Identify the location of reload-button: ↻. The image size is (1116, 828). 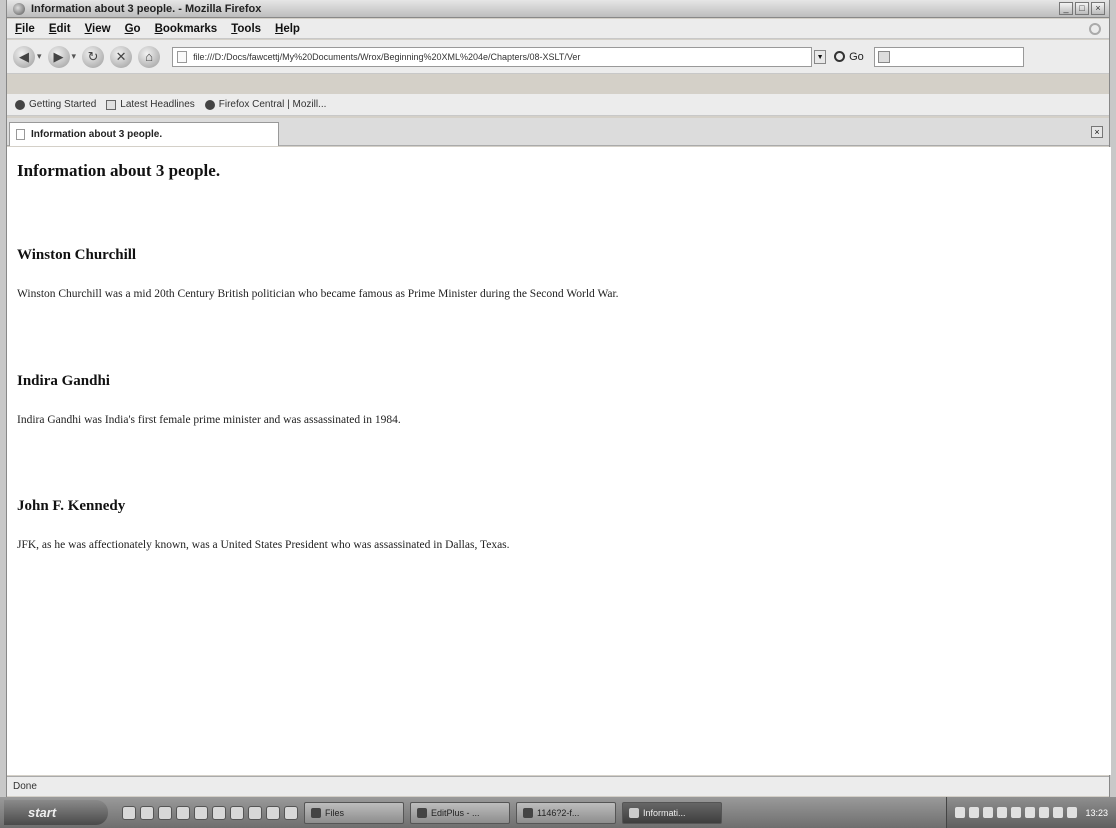
(93, 56).